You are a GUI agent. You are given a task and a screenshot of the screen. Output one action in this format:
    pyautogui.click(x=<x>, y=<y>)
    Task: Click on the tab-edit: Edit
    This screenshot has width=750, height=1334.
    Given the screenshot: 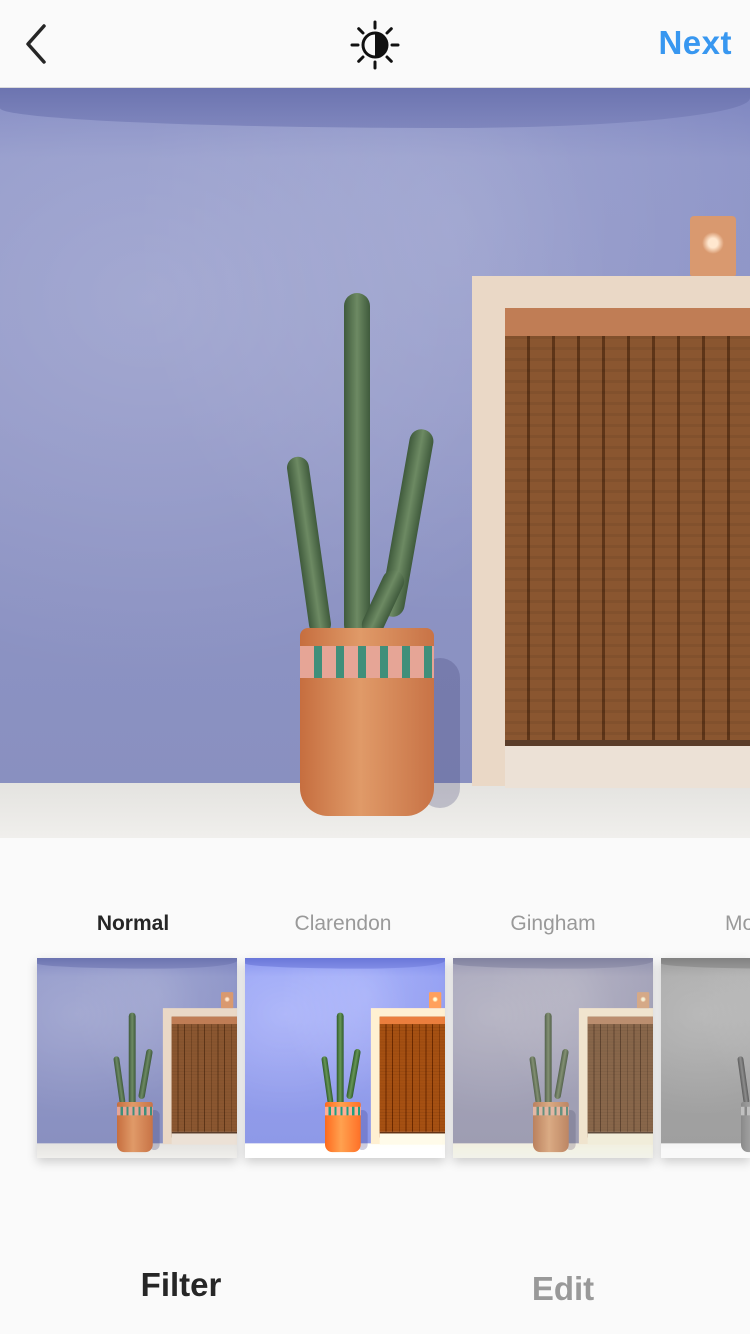 What is the action you would take?
    pyautogui.click(x=563, y=1289)
    